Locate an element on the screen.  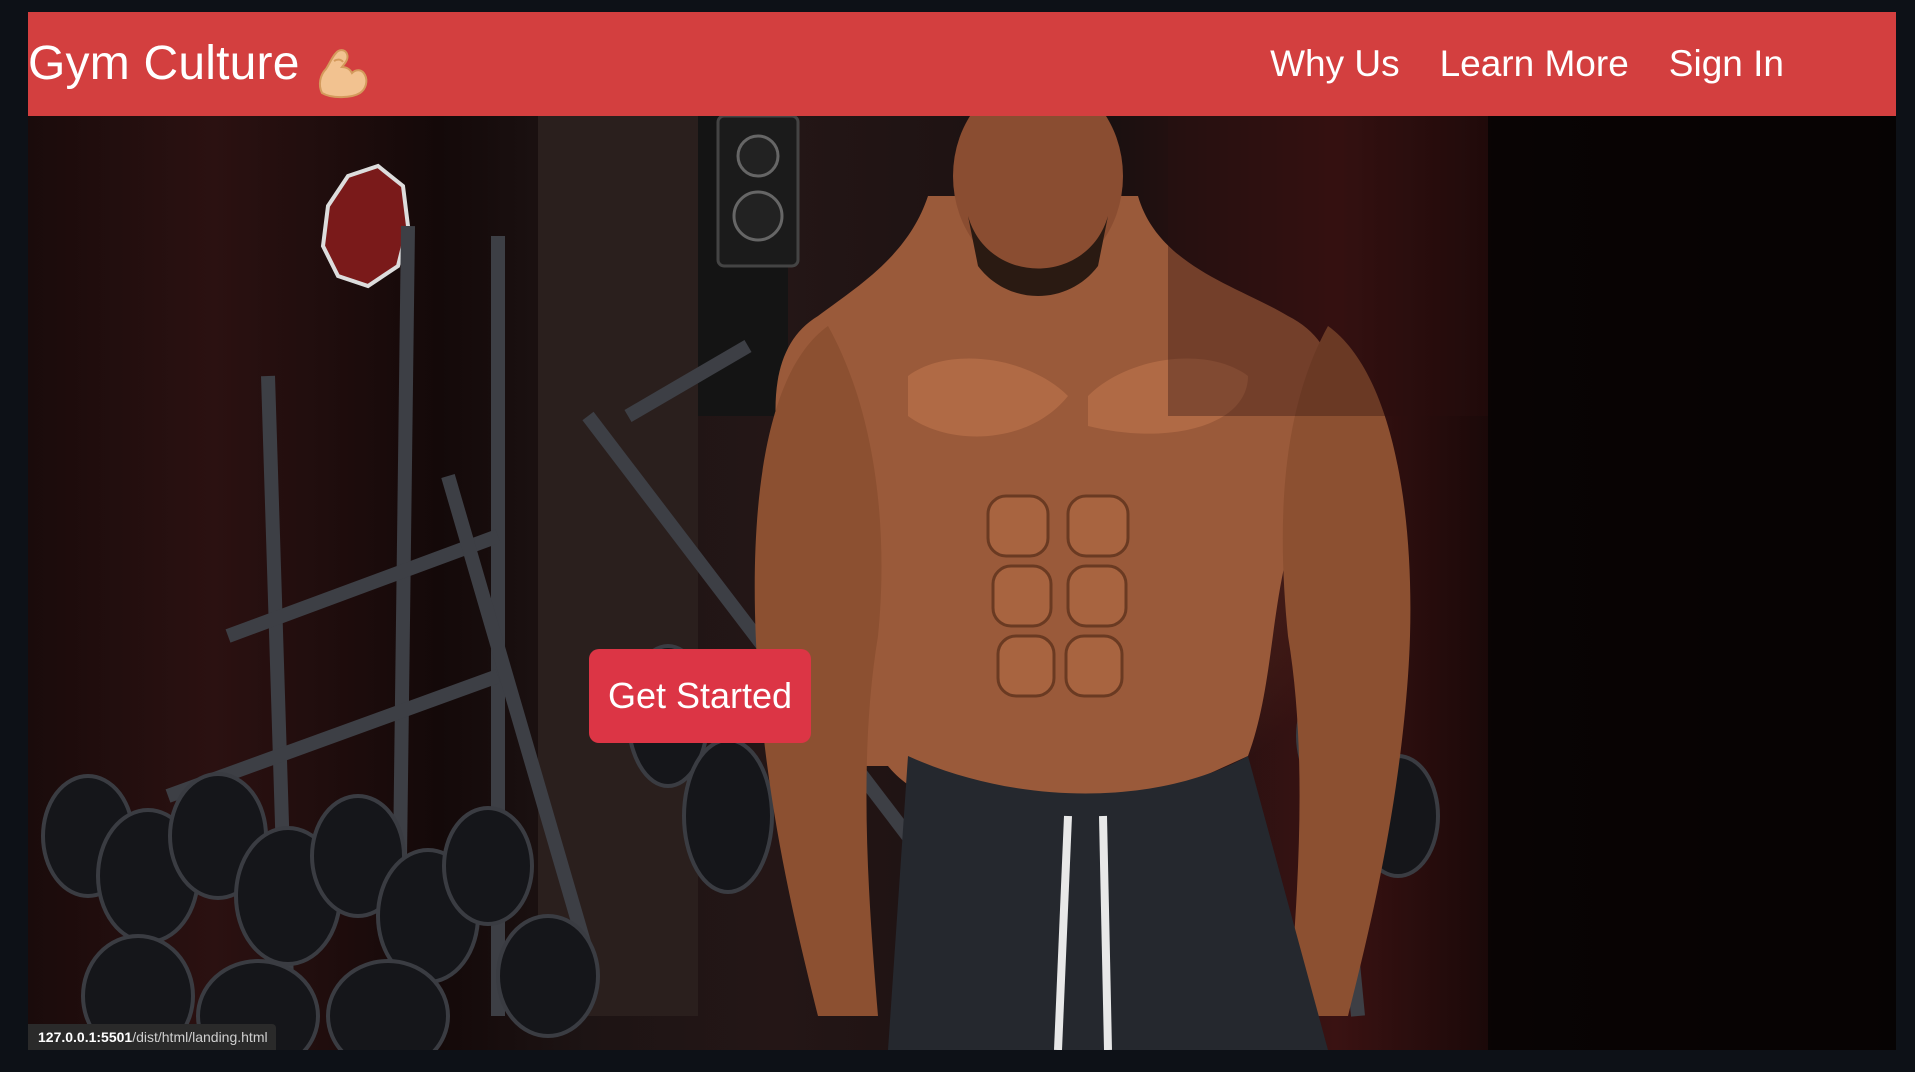
brand-link: Gym Culture is located at coordinates (199, 64).